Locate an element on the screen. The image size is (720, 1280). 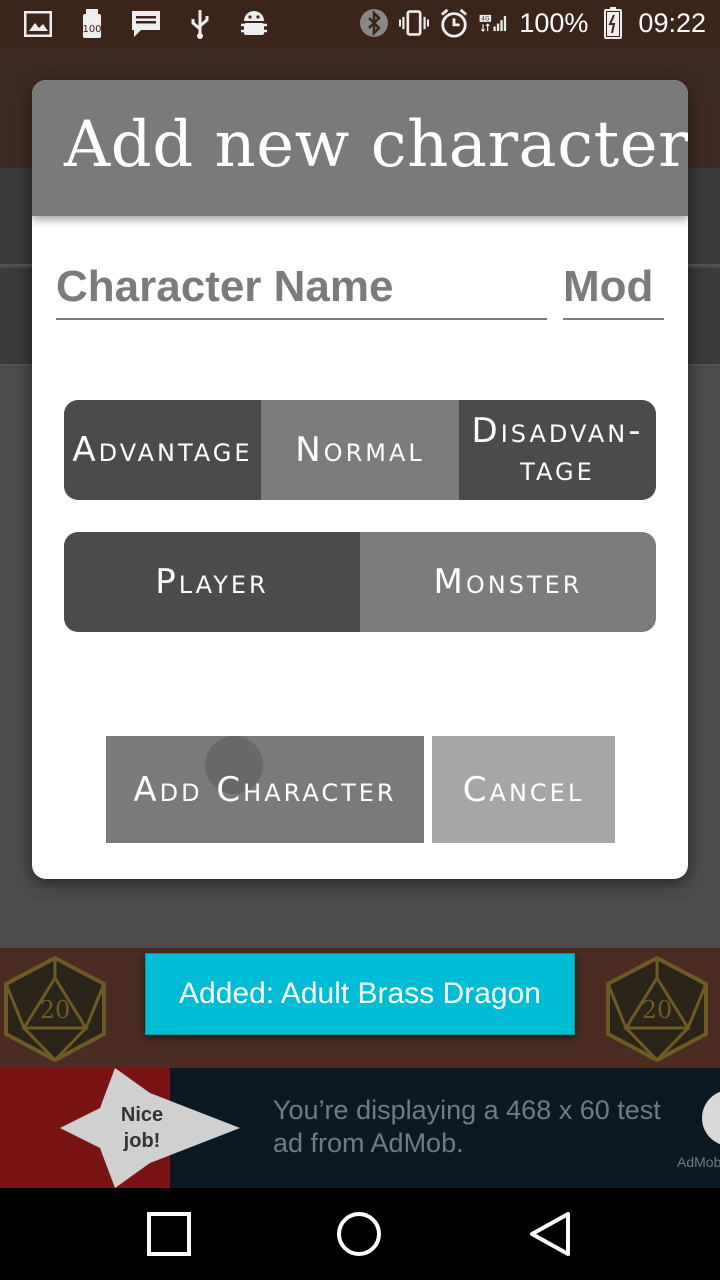
status-bar: 100 4G 100% 09:22 is located at coordinates (360, 24).